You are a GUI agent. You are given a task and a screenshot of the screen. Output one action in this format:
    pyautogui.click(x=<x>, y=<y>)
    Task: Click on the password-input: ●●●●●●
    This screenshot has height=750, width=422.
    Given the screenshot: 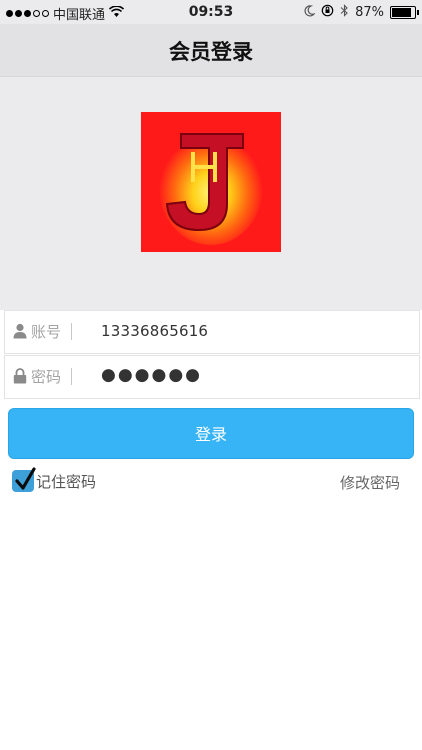 What is the action you would take?
    pyautogui.click(x=151, y=375)
    